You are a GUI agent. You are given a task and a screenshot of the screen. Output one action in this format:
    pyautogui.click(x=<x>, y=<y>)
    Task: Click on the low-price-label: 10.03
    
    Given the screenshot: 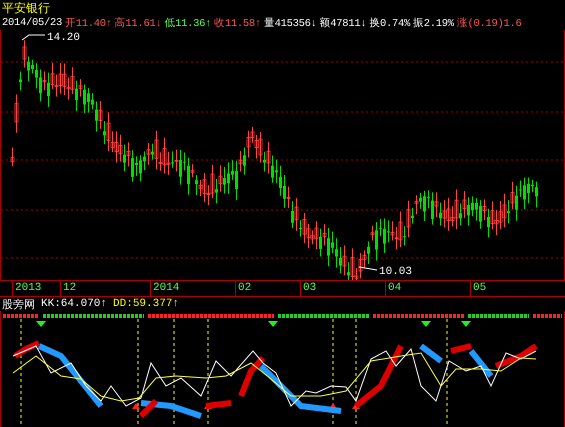 What is the action you would take?
    pyautogui.click(x=395, y=272)
    